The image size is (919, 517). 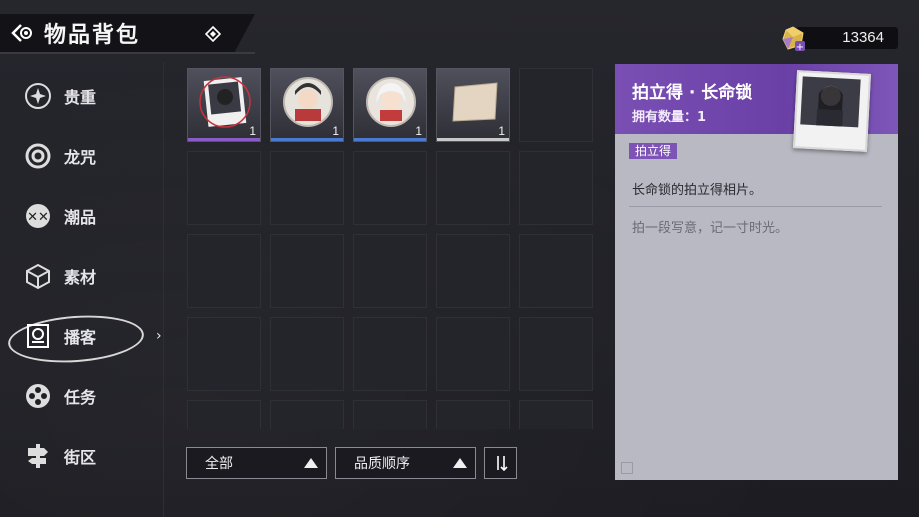 I want to click on header-underline, so click(x=127, y=53).